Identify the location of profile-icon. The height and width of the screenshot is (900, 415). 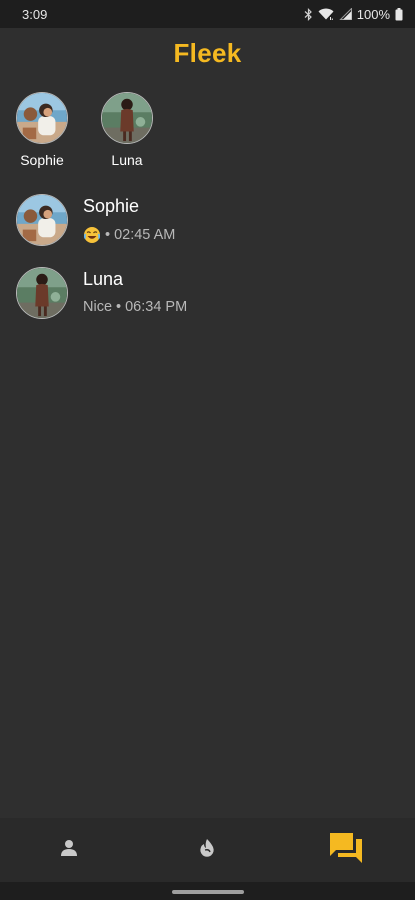
(69, 850).